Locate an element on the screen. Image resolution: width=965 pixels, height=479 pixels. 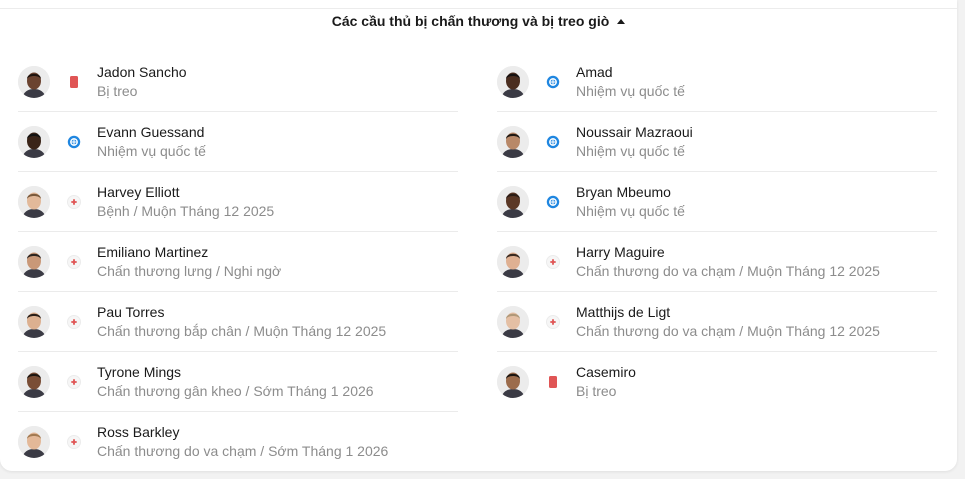
player-name: Tyrone Mings is located at coordinates (139, 372).